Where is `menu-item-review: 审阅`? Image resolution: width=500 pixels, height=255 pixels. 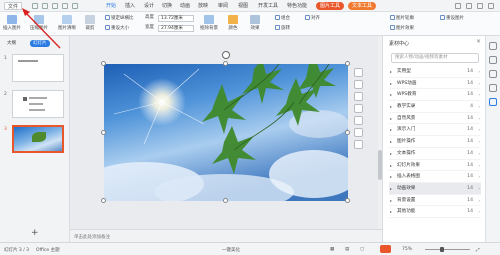
menu-item-review: 审阅 is located at coordinates (223, 6).